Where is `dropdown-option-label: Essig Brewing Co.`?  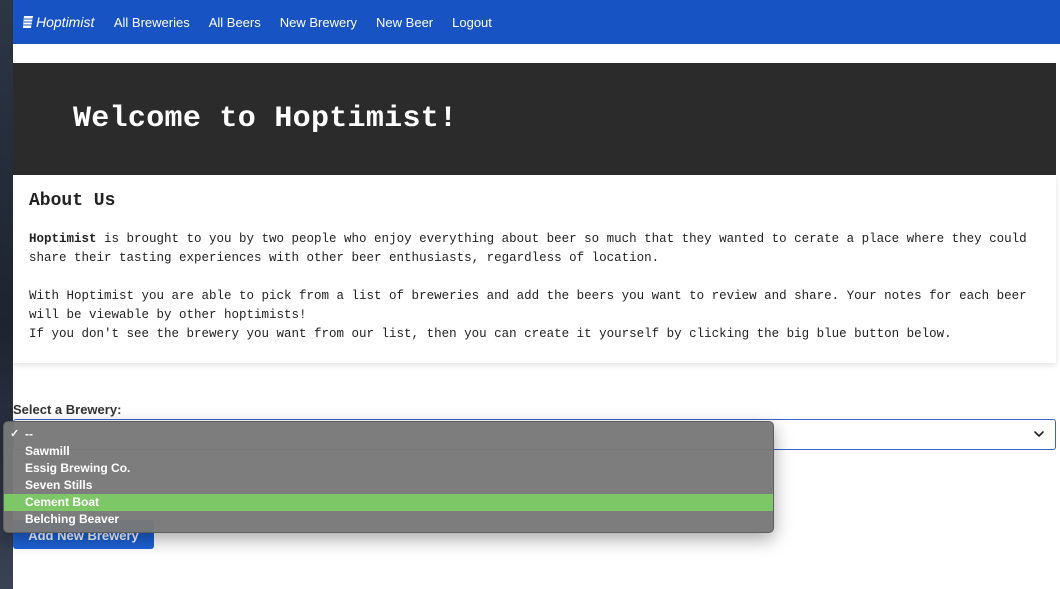 dropdown-option-label: Essig Brewing Co. is located at coordinates (78, 468).